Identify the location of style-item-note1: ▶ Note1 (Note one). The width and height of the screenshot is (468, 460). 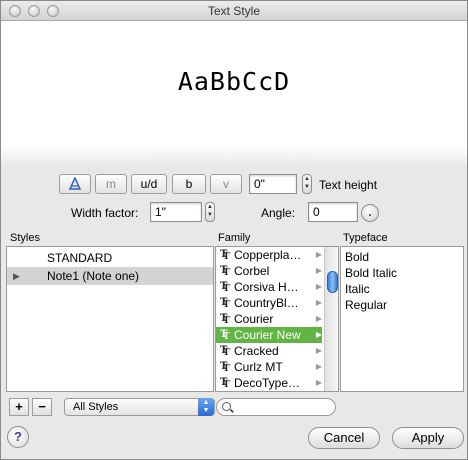
(110, 276).